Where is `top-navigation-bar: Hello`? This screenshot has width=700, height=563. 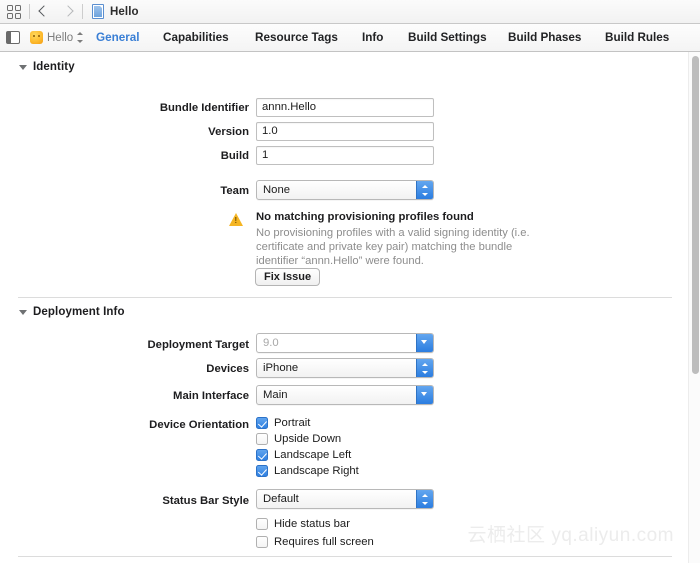
top-navigation-bar: Hello is located at coordinates (350, 12).